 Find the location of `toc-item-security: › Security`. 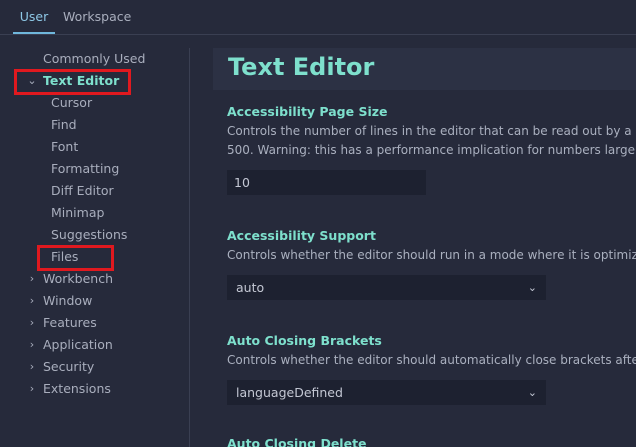

toc-item-security: › Security is located at coordinates (95, 367).